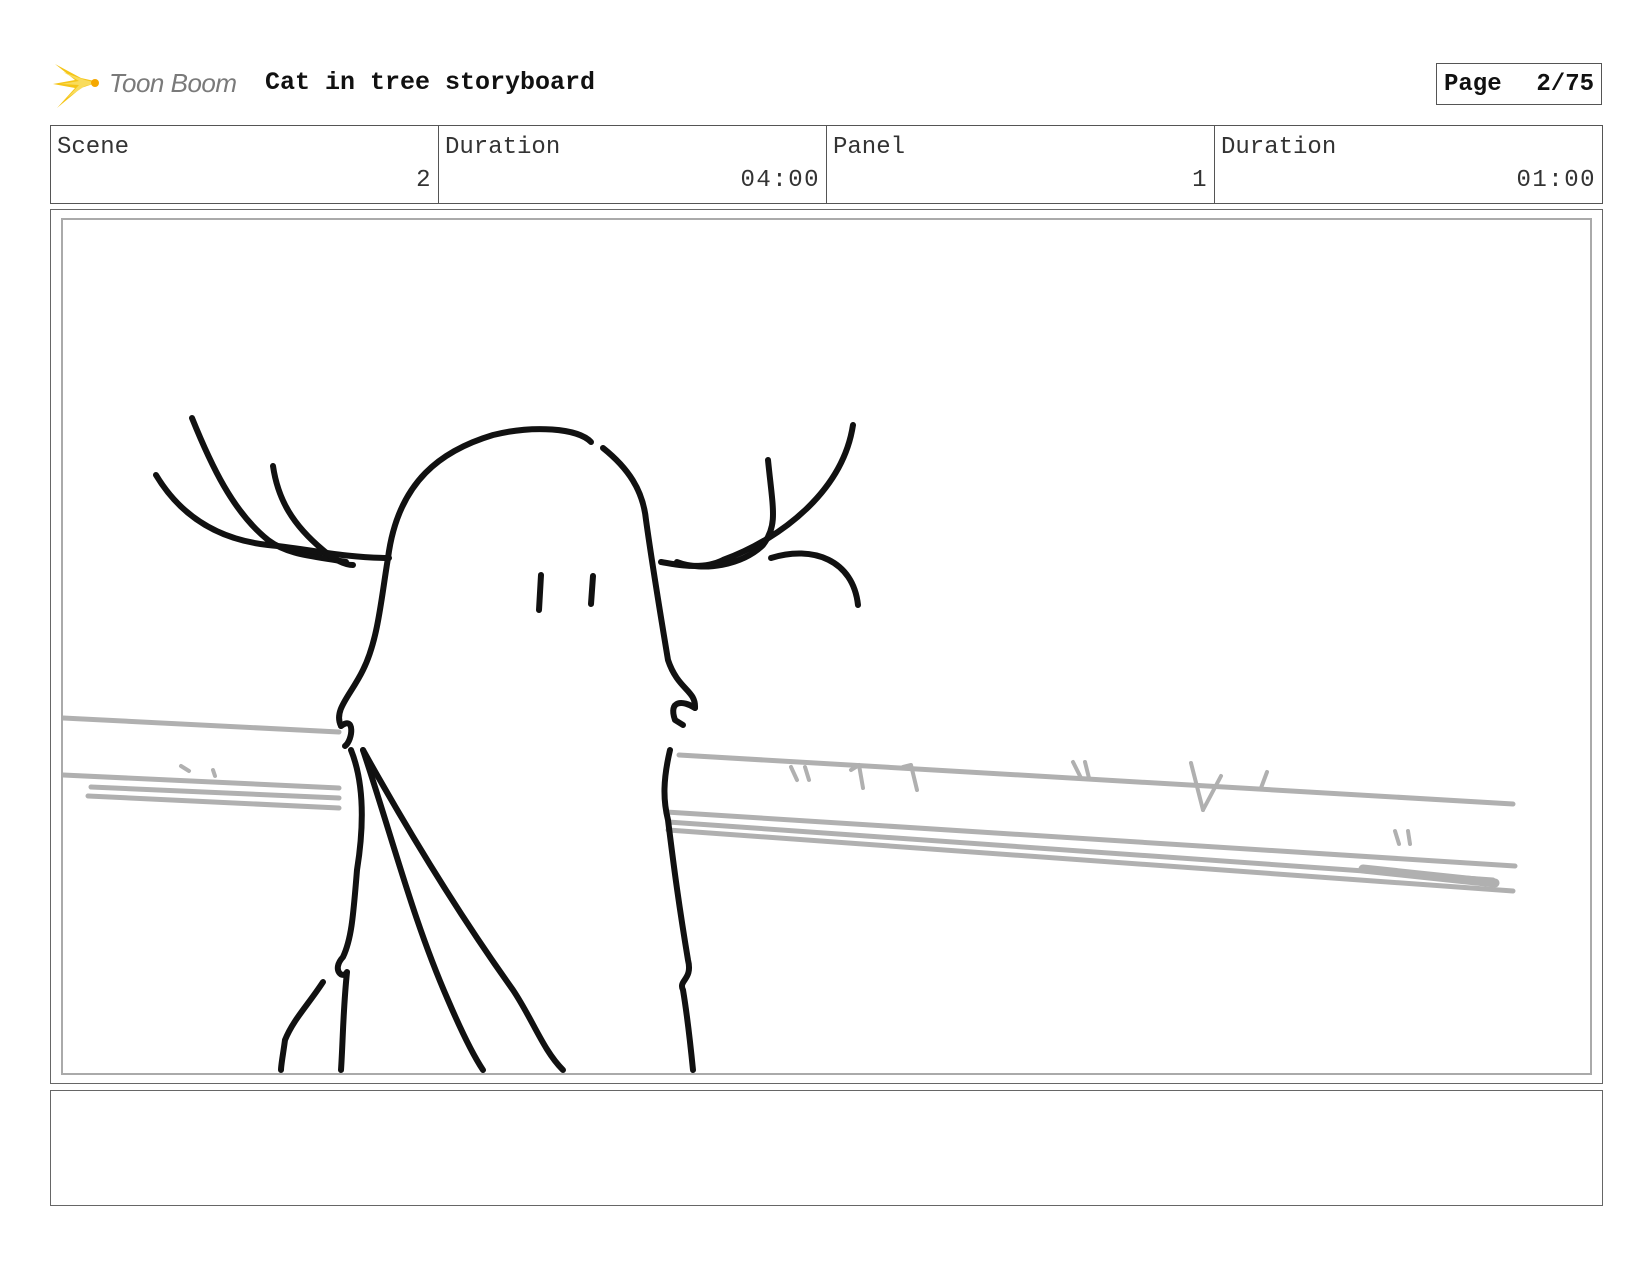 The width and height of the screenshot is (1650, 1275). What do you see at coordinates (173, 83) in the screenshot?
I see `logo-text: Toon Boom` at bounding box center [173, 83].